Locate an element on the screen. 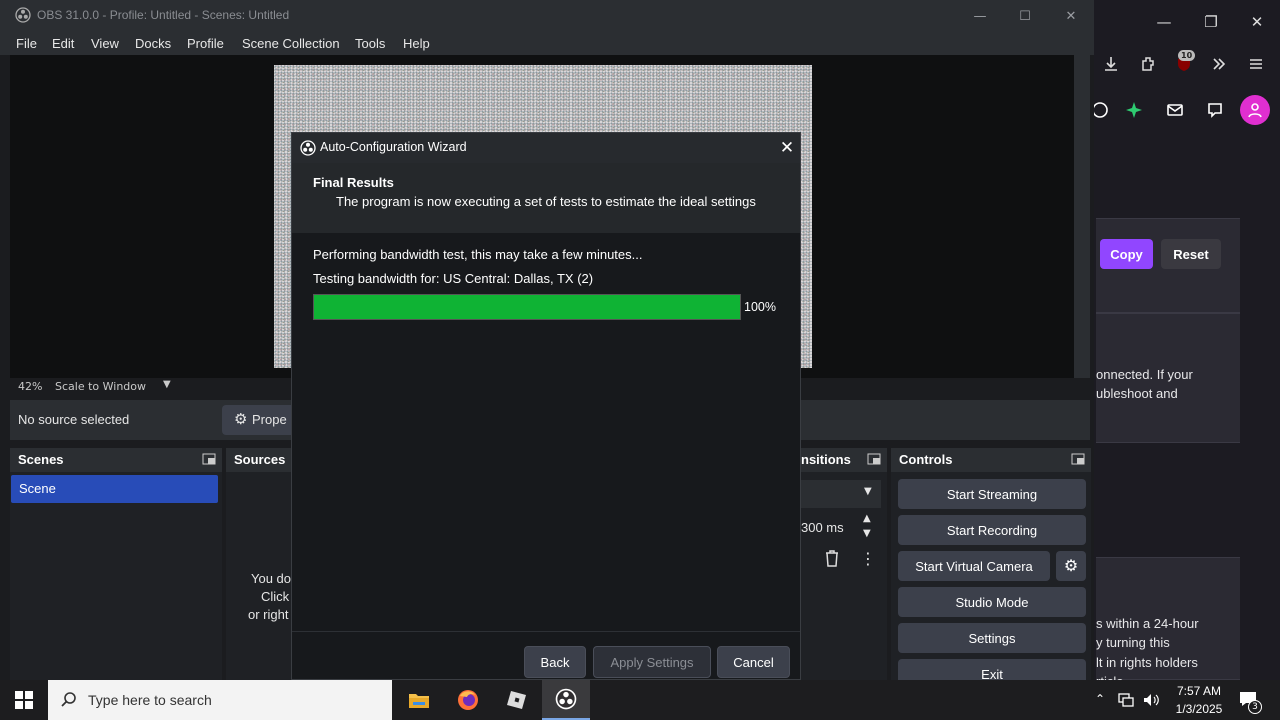 Image resolution: width=1280 pixels, height=720 pixels. start-streaming-button: Start Streaming is located at coordinates (992, 494).